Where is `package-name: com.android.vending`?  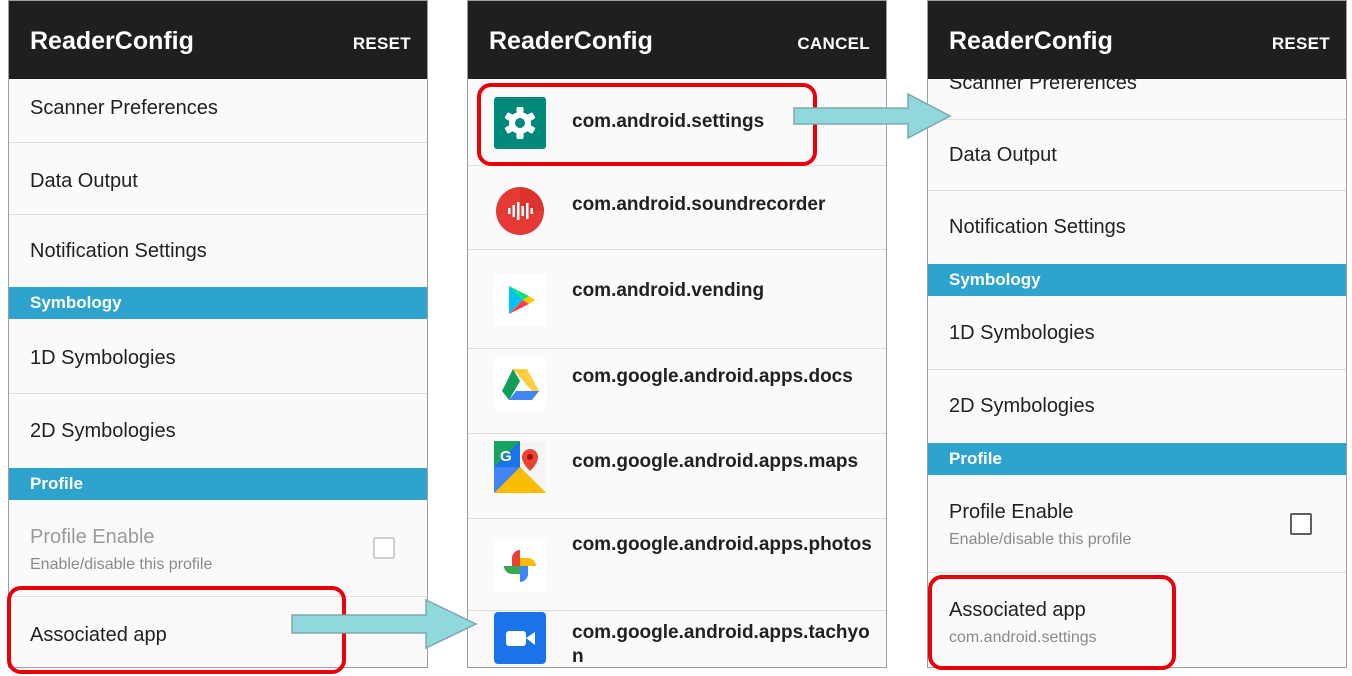 package-name: com.android.vending is located at coordinates (668, 290).